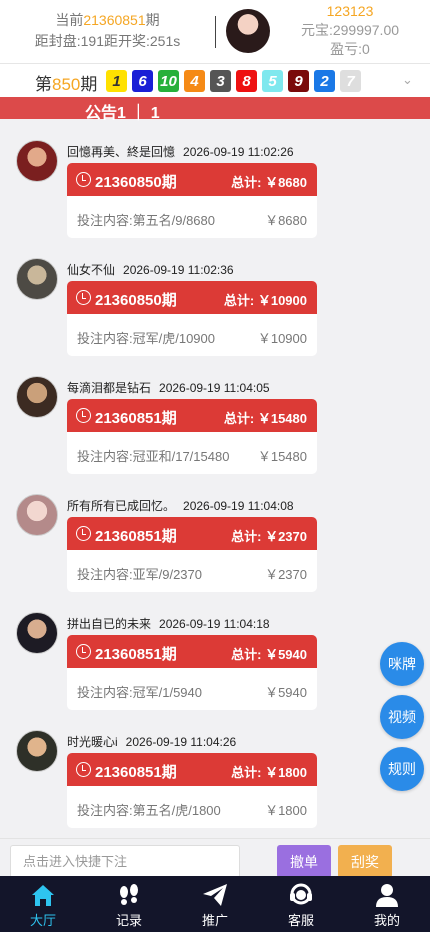 The height and width of the screenshot is (932, 430). I want to click on tab-promote: 推广, so click(215, 904).